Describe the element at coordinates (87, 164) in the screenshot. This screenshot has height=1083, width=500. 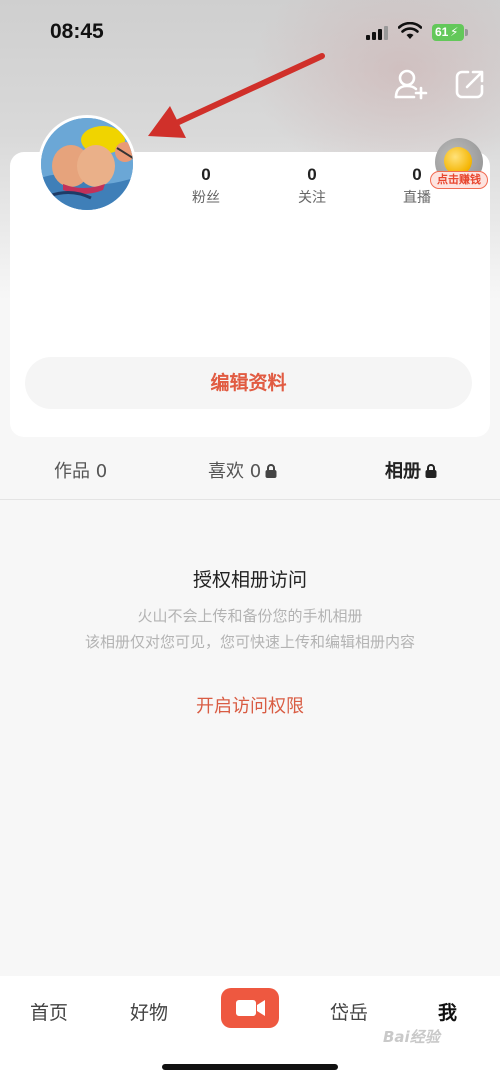
I see `avatar` at that location.